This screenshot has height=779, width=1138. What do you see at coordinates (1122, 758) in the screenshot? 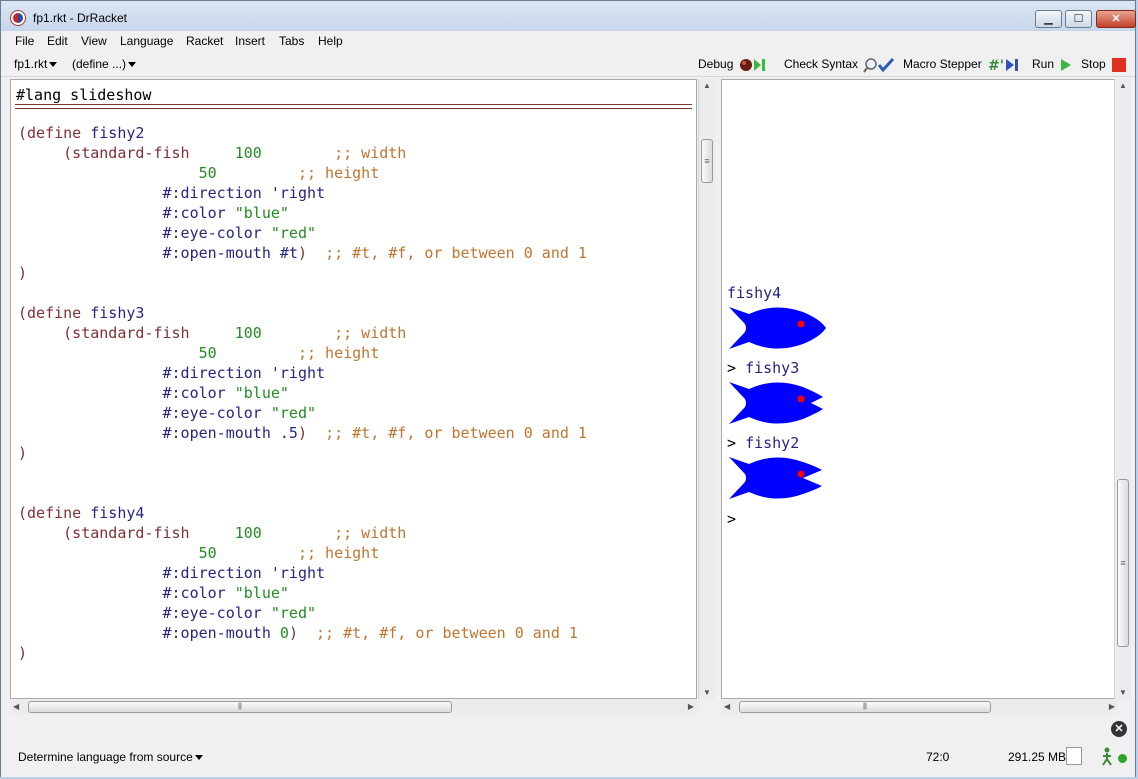
I see `status-light-icon` at bounding box center [1122, 758].